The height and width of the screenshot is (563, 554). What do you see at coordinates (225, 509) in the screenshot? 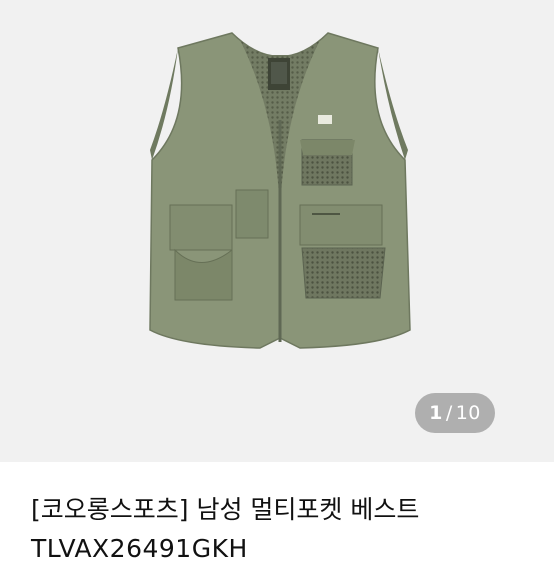
I see `product-title: [코오롱스포츠] 남성 멀티포켓 베스트` at bounding box center [225, 509].